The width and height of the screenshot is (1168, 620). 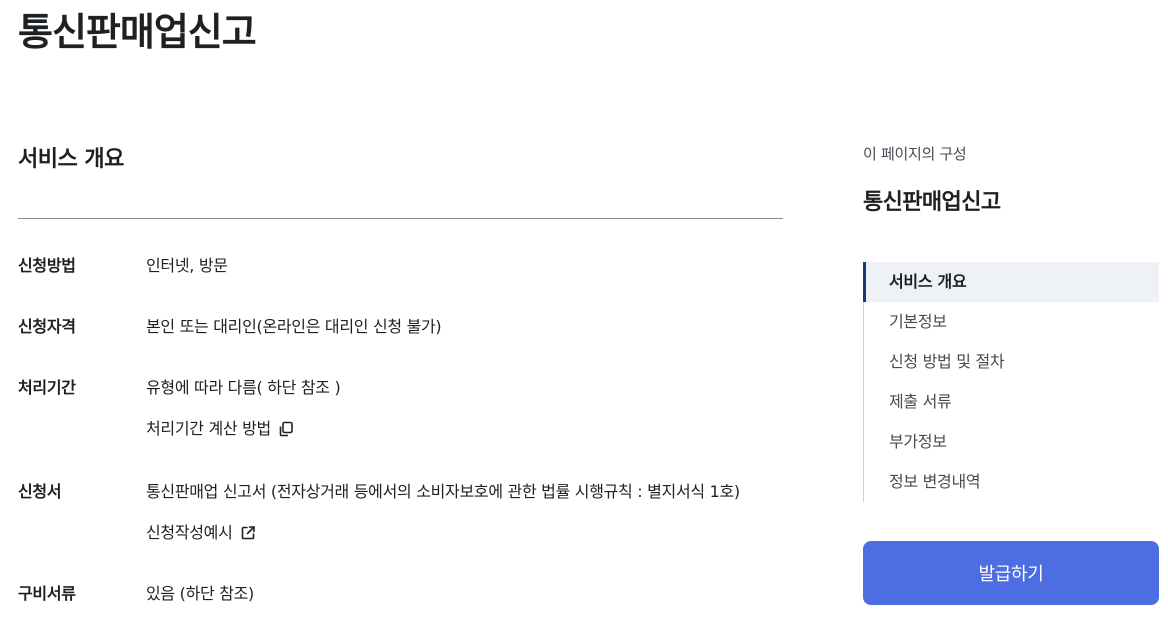 I want to click on row-values: 유형에 따라 다름( 하단 참조 ) 처리기간 계산 방법, so click(x=243, y=408).